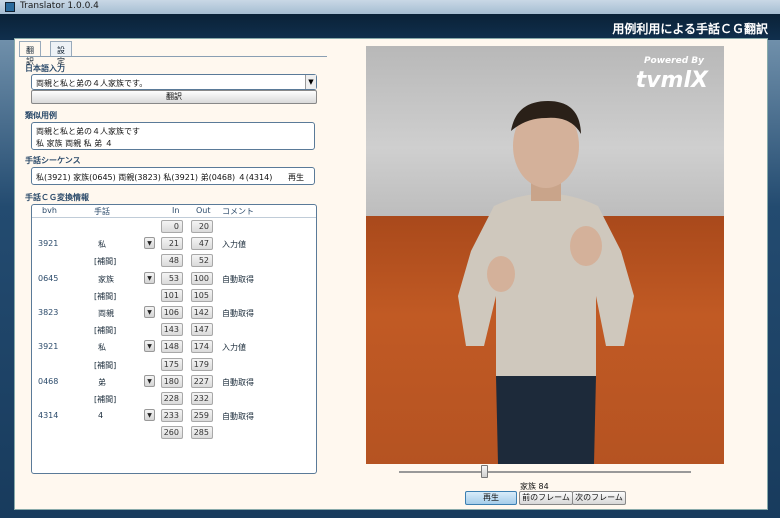  What do you see at coordinates (57, 197) in the screenshot?
I see `grid-label: 手話ＣＧ変換情報` at bounding box center [57, 197].